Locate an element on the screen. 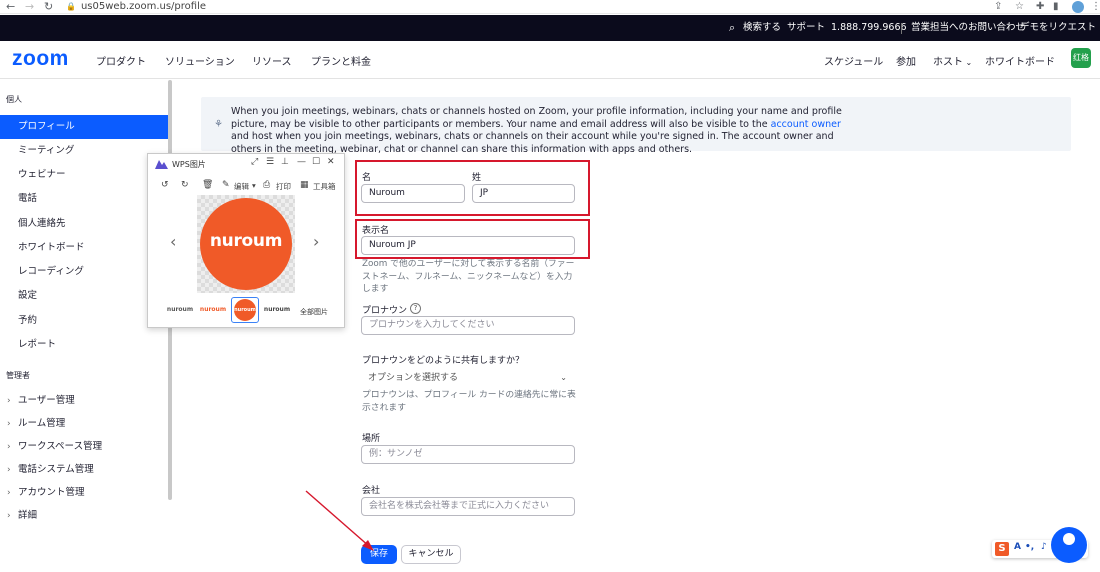  previous-image-icon: ‹ is located at coordinates (173, 241).